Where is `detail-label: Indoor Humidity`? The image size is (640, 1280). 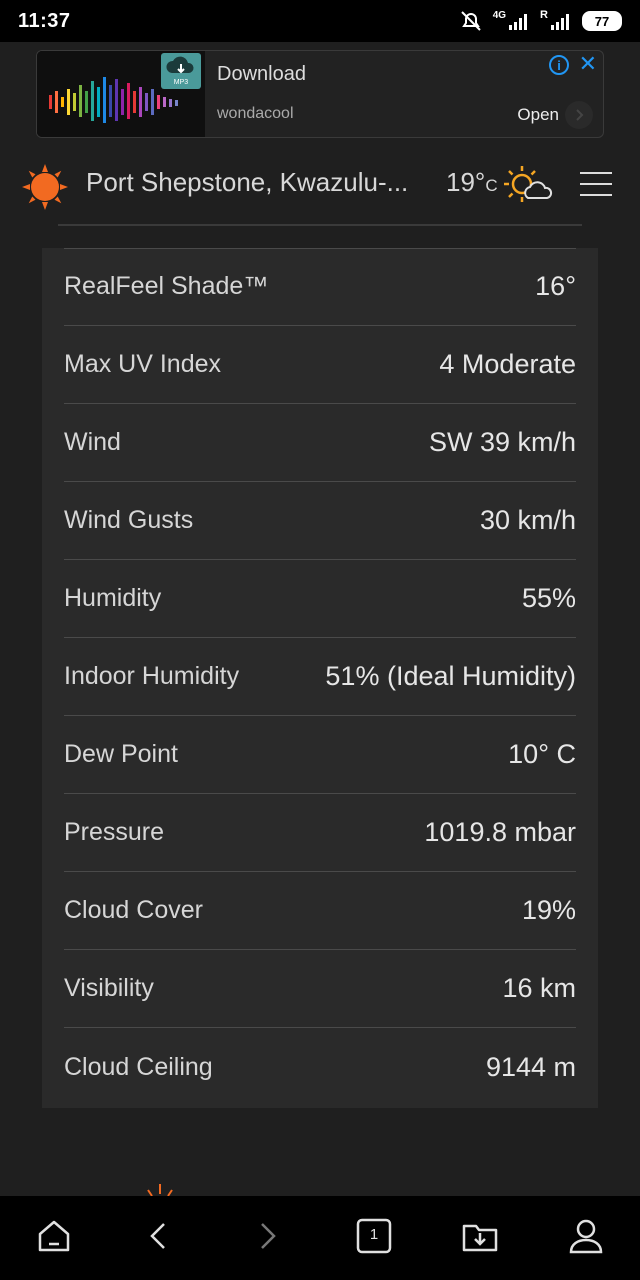 detail-label: Indoor Humidity is located at coordinates (152, 676).